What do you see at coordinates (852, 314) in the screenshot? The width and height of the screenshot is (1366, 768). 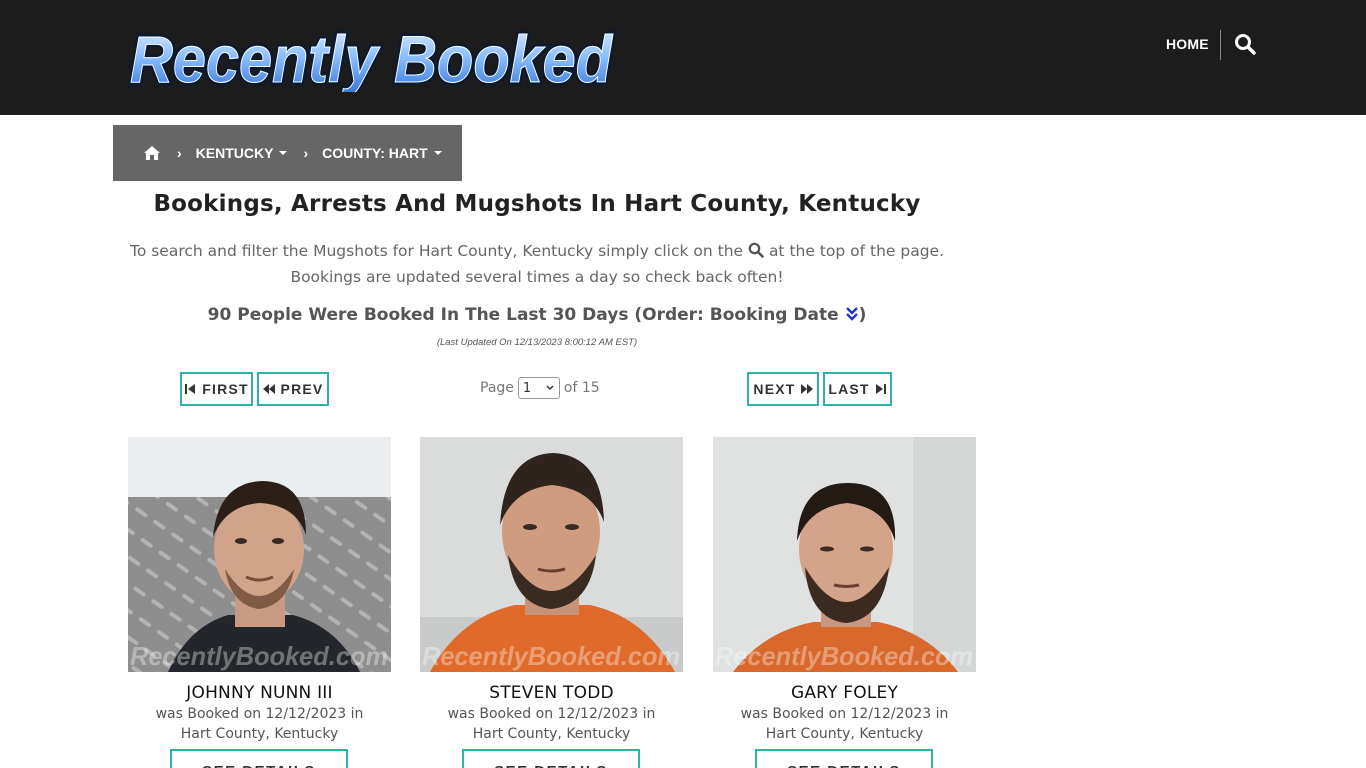 I see `sort-descending-icon` at bounding box center [852, 314].